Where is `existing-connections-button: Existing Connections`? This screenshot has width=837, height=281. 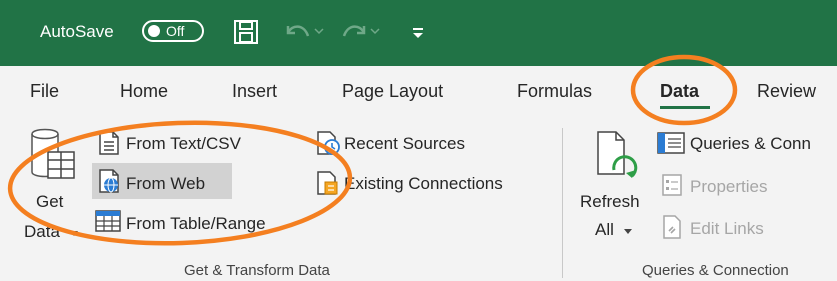 existing-connections-button: Existing Connections is located at coordinates (423, 184).